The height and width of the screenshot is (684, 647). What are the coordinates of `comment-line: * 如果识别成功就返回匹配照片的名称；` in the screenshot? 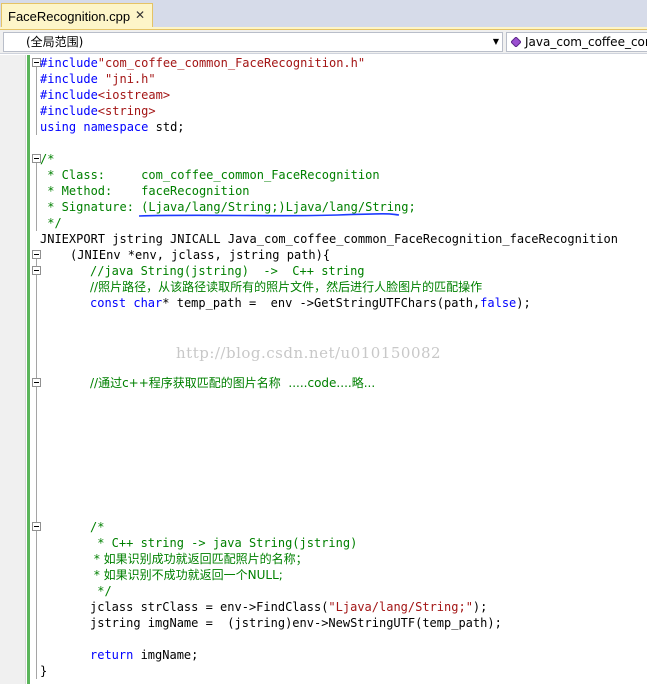 It's located at (199, 559).